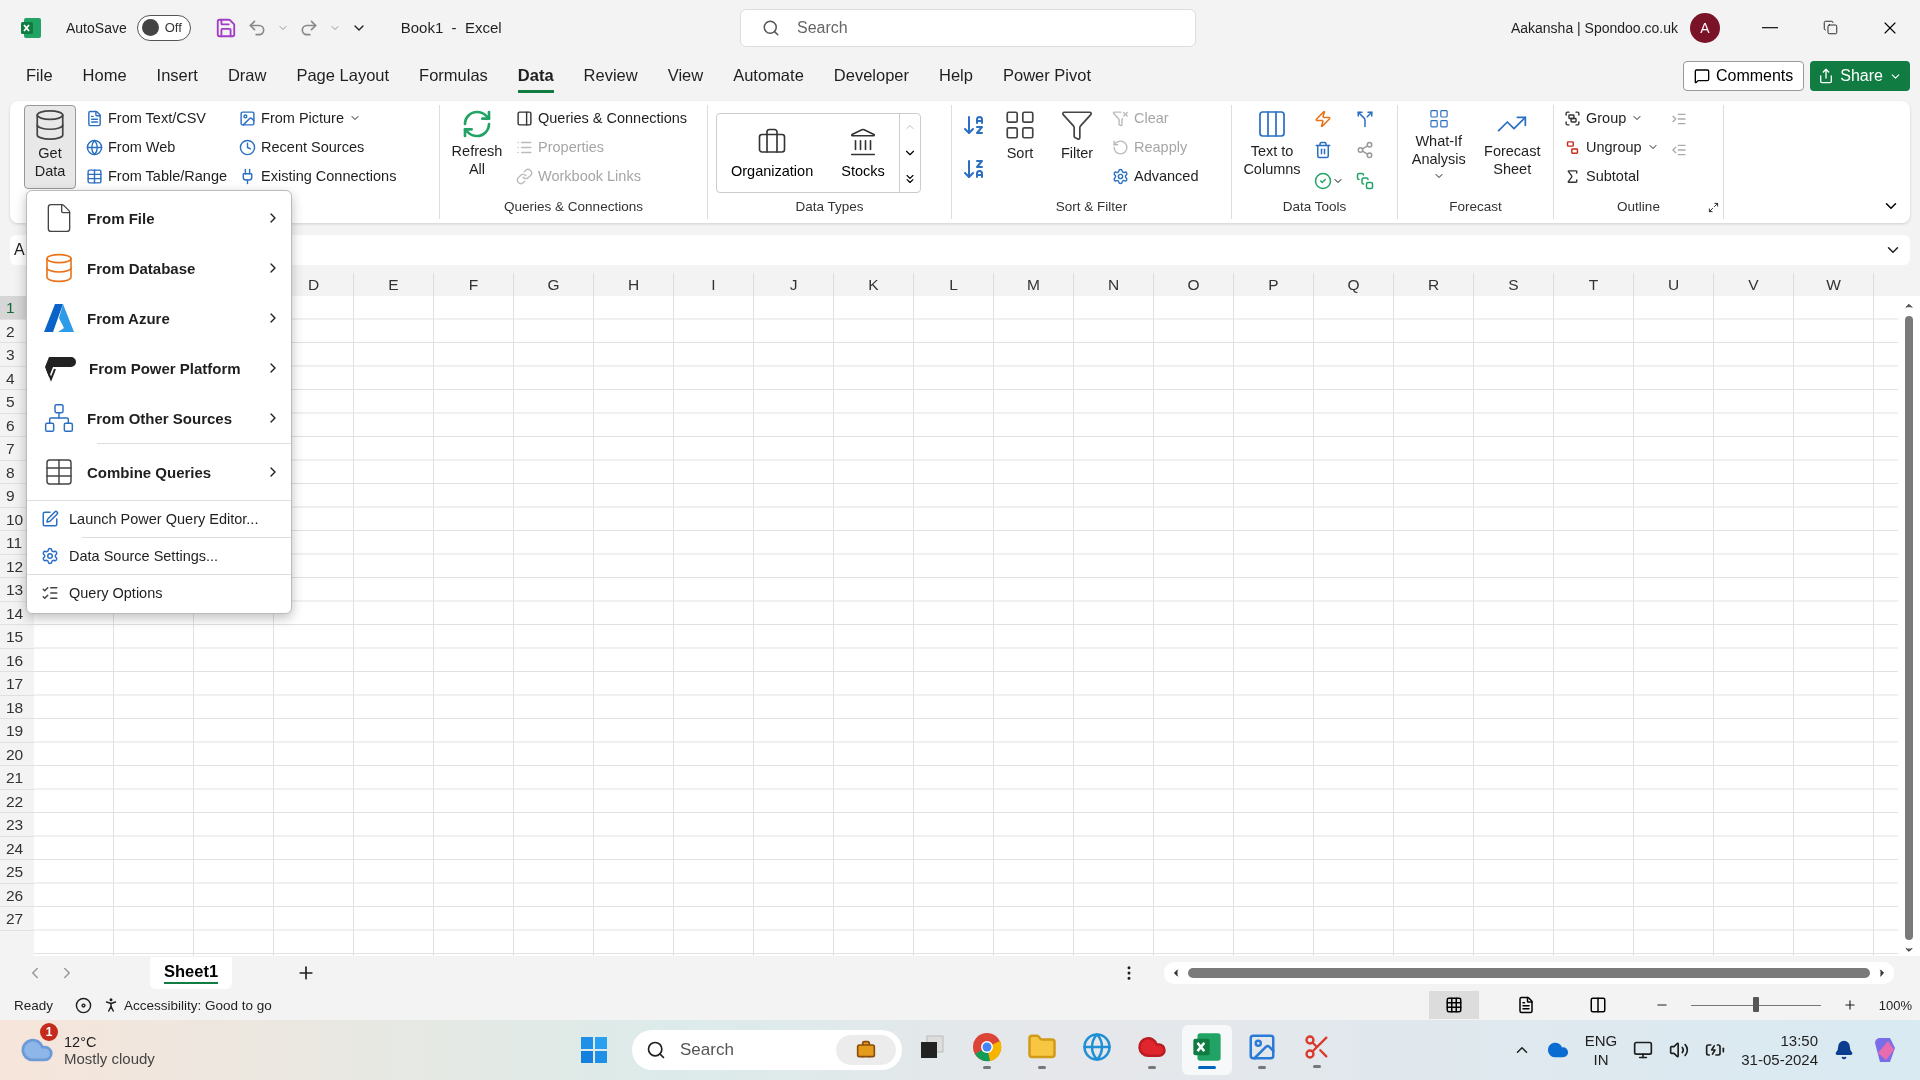 The image size is (1920, 1080). Describe the element at coordinates (1755, 1004) in the screenshot. I see `slider-thumb` at that location.